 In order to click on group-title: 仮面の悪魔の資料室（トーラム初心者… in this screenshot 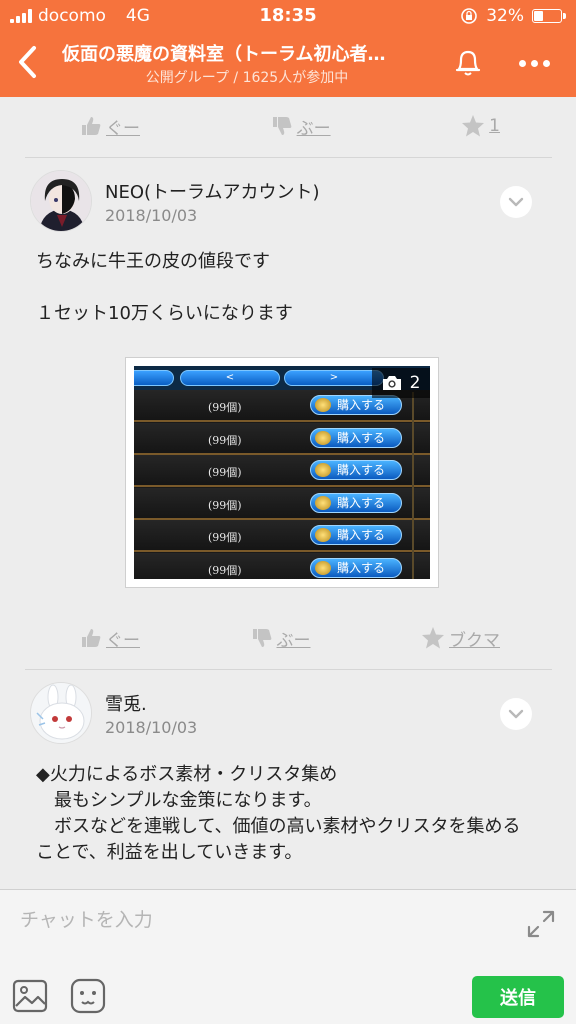, I will do `click(224, 54)`.